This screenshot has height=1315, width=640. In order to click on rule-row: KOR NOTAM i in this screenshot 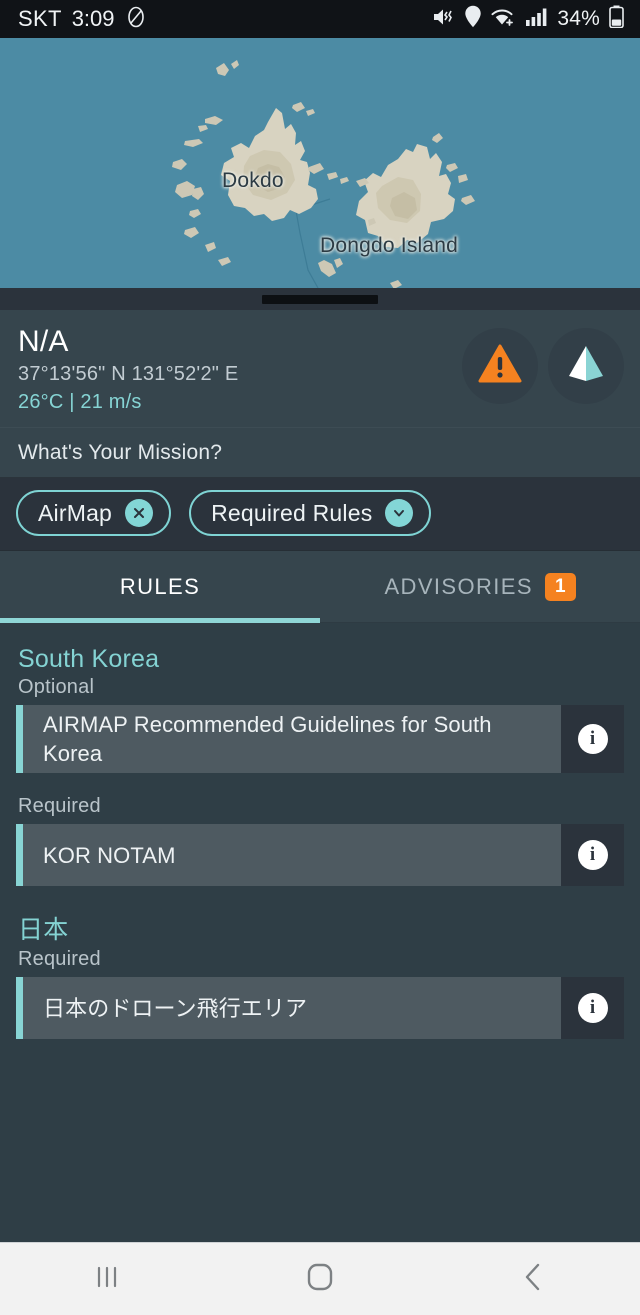, I will do `click(320, 855)`.